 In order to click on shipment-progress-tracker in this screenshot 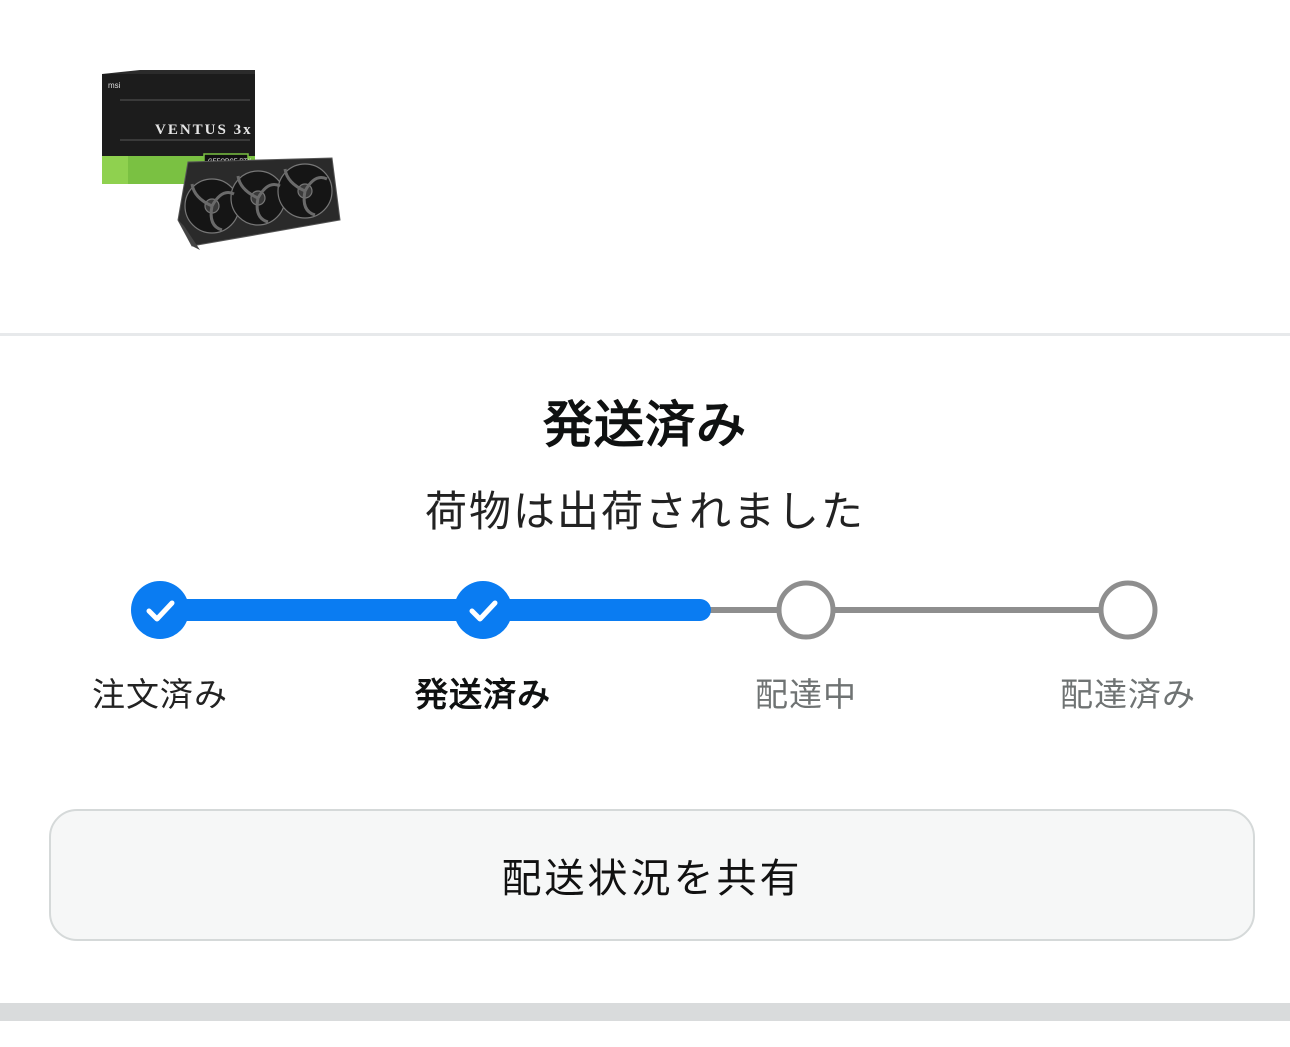, I will do `click(644, 610)`.